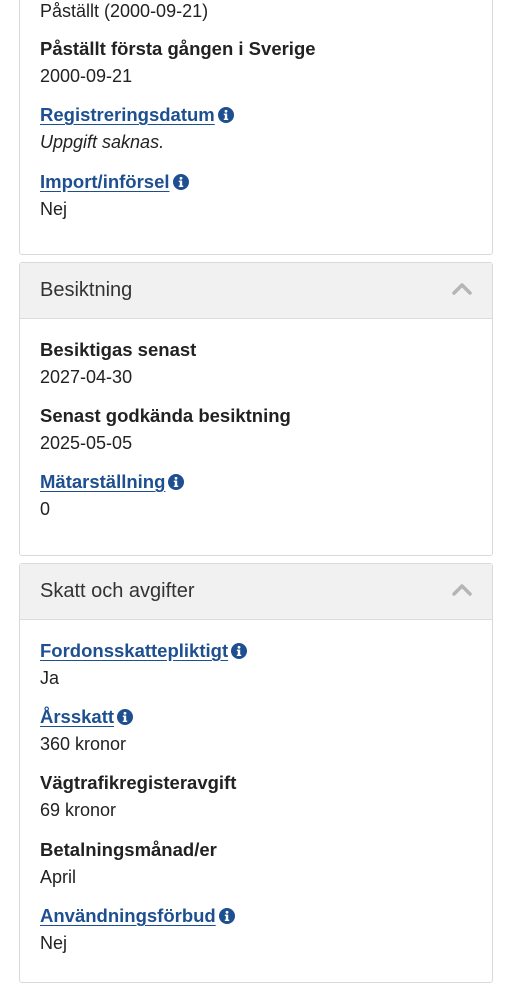  I want to click on odometer-link: Mätarställning, so click(102, 481).